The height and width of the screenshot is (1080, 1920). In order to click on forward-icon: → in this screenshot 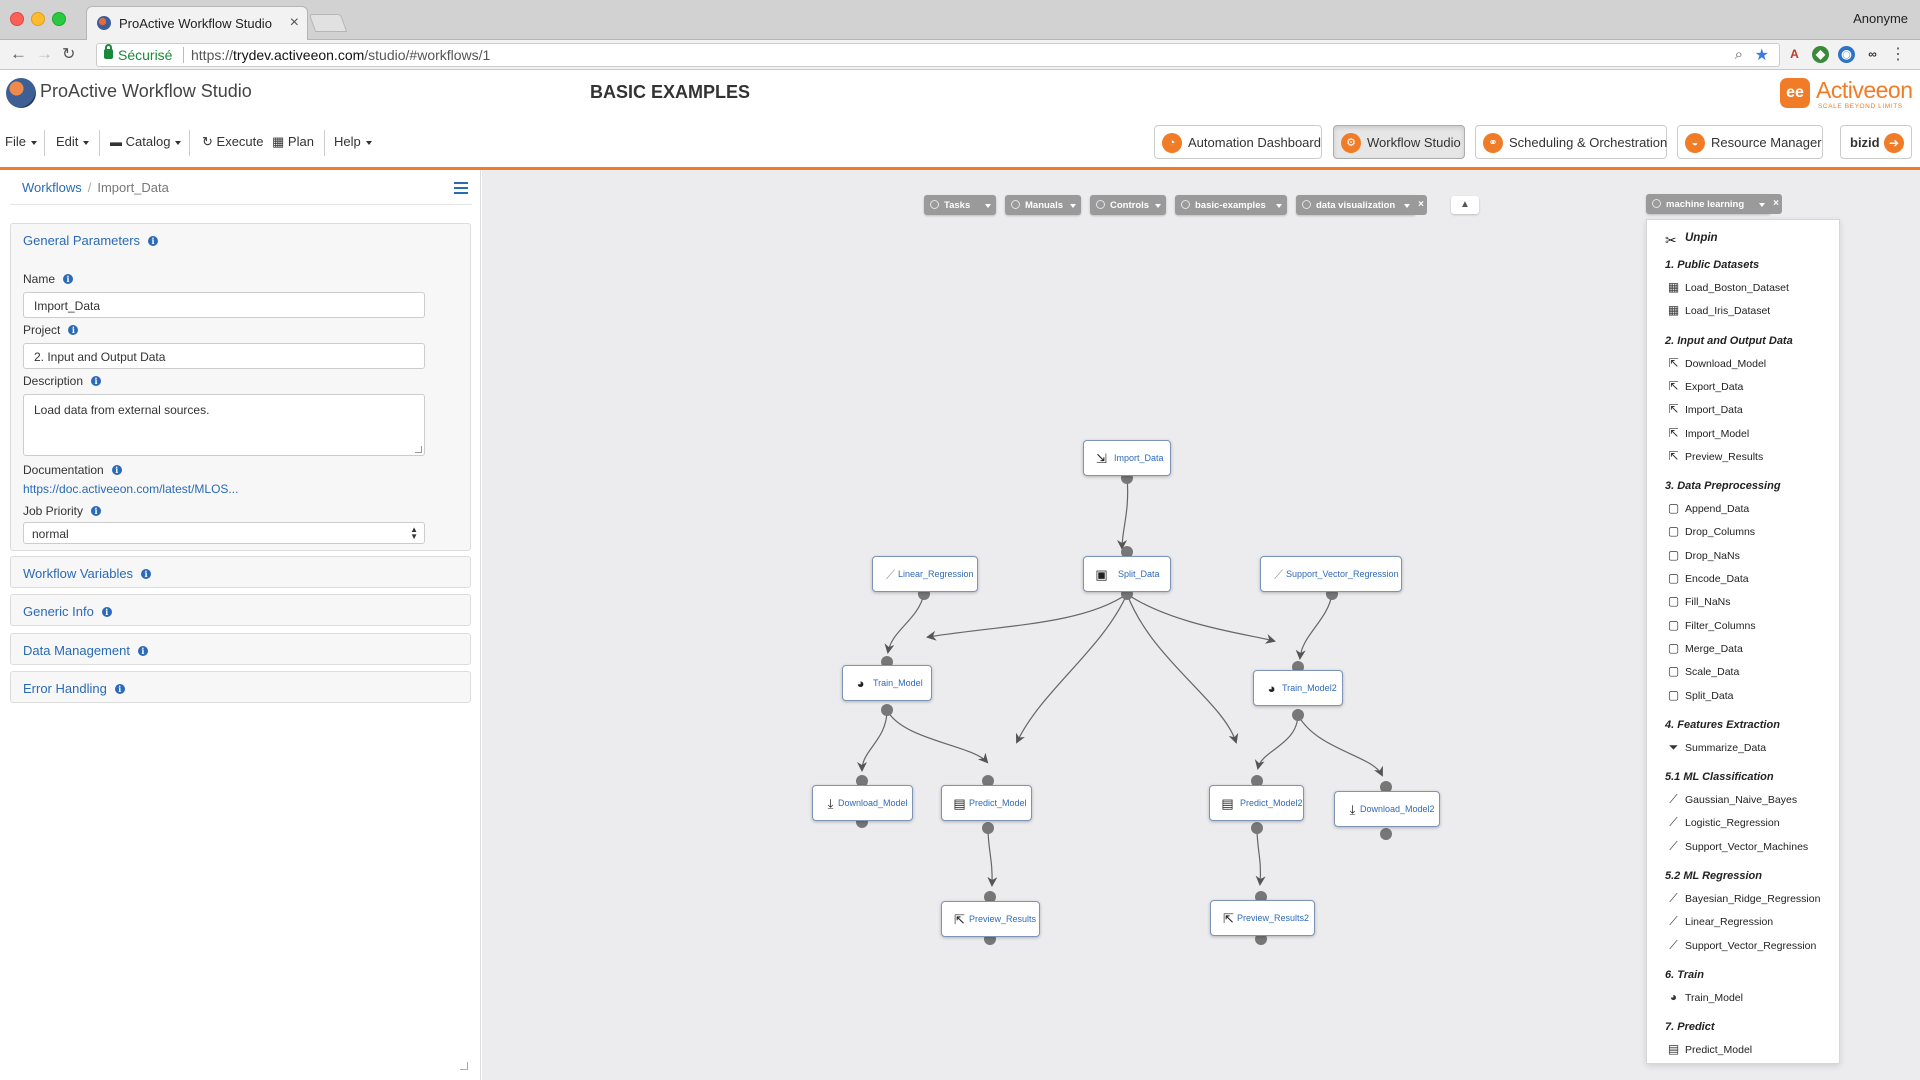, I will do `click(44, 54)`.